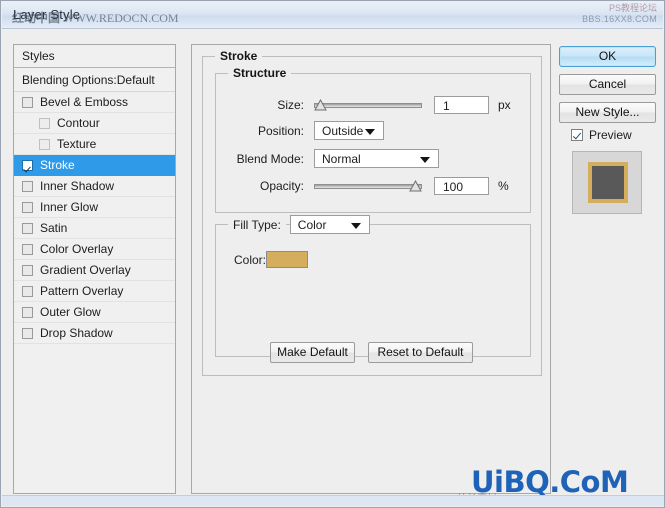 The height and width of the screenshot is (508, 665). Describe the element at coordinates (76, 333) in the screenshot. I see `effect-label: Drop Shadow` at that location.